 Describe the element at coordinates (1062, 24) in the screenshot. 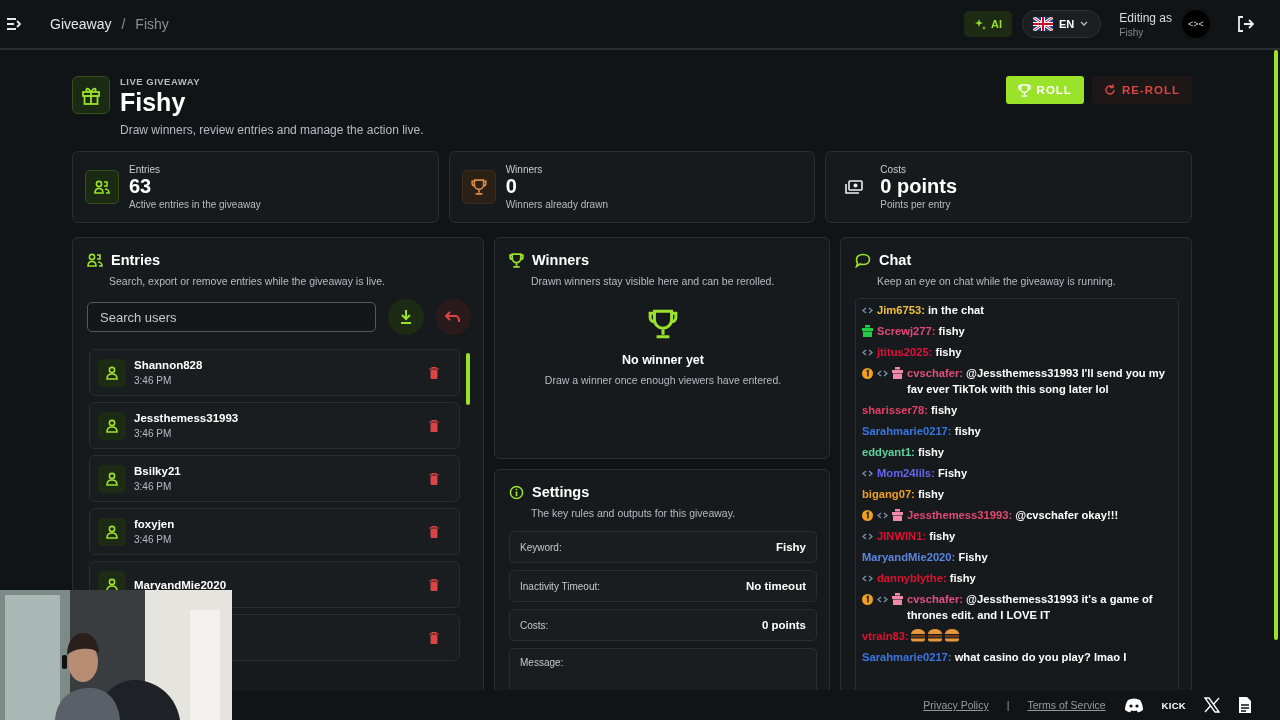

I see `language-selector: EN` at that location.